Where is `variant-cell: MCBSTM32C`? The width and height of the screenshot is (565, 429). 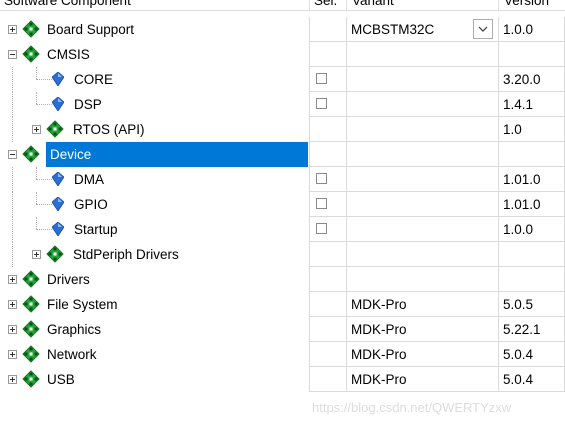 variant-cell: MCBSTM32C is located at coordinates (422, 29).